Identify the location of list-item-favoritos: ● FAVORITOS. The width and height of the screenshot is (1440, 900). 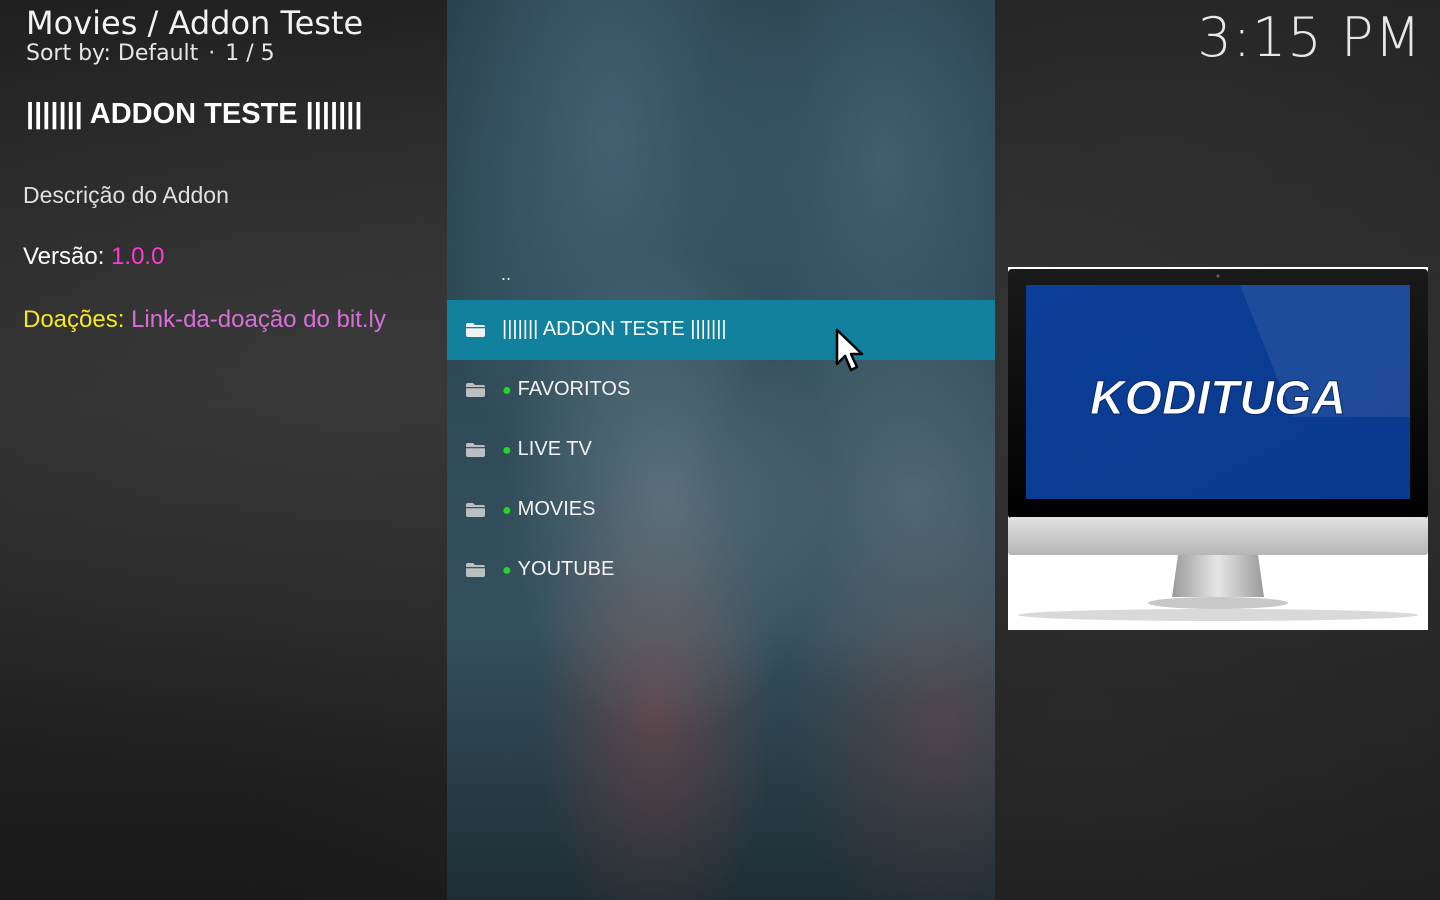
(721, 390).